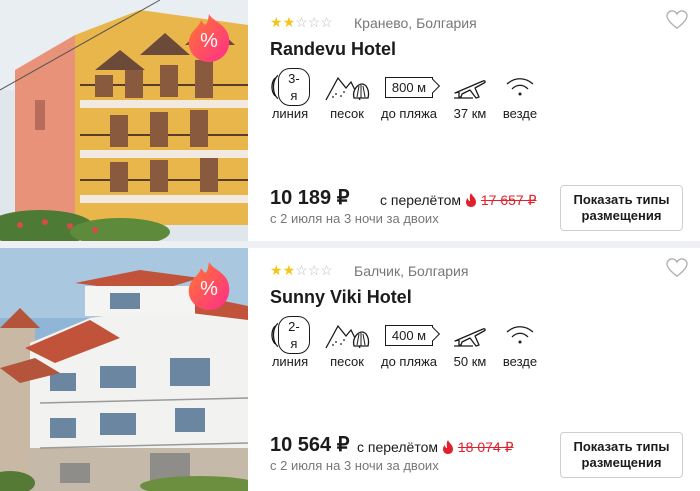  I want to click on price-note: с перелётом 18 074 ₽, so click(435, 447).